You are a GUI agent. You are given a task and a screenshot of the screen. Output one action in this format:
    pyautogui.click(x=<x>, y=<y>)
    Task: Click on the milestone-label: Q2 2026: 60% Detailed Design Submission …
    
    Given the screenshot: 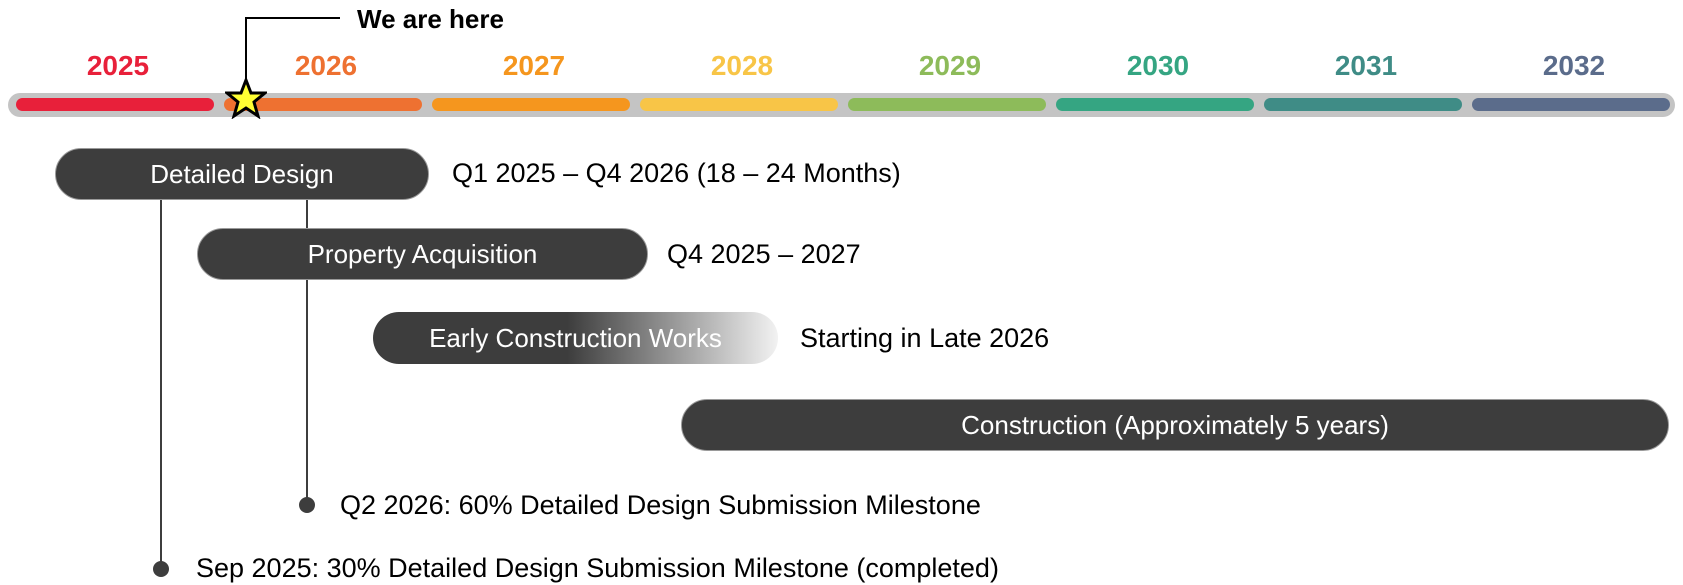 What is the action you would take?
    pyautogui.click(x=660, y=505)
    